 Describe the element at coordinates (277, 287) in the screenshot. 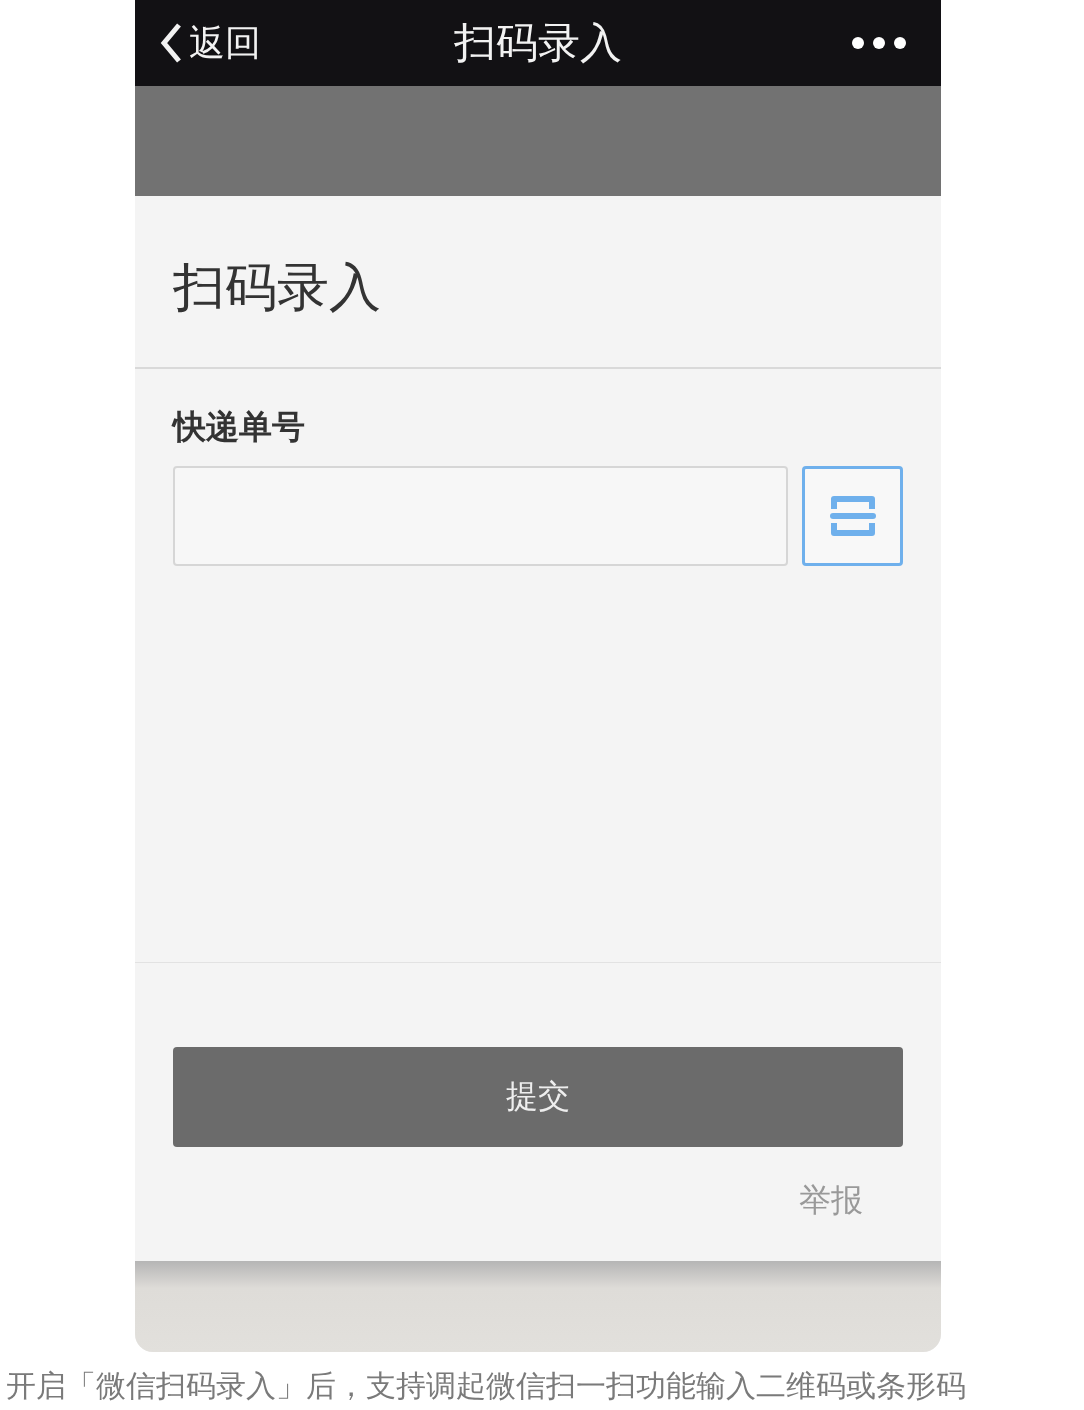

I see `page-title: 扫码录入` at that location.